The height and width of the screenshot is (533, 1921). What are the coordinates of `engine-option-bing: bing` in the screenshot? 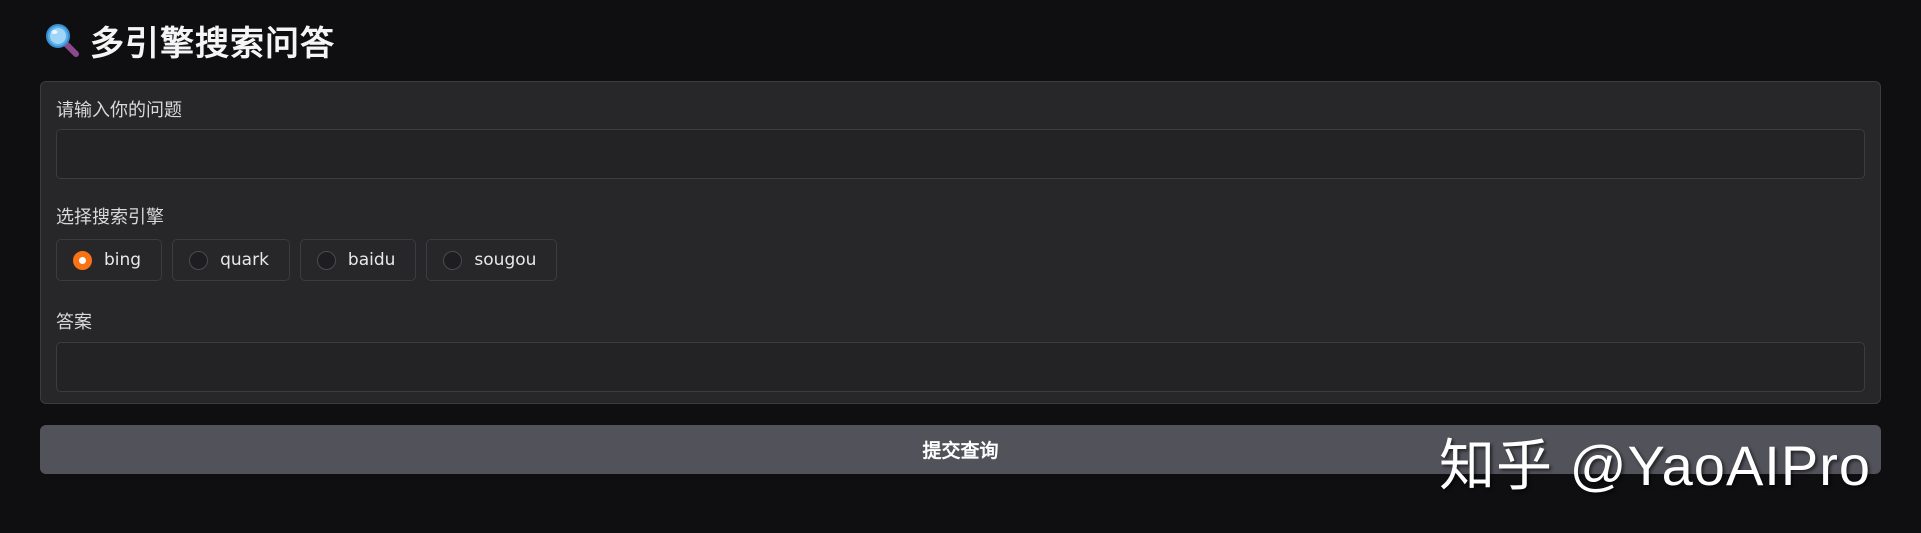 It's located at (109, 260).